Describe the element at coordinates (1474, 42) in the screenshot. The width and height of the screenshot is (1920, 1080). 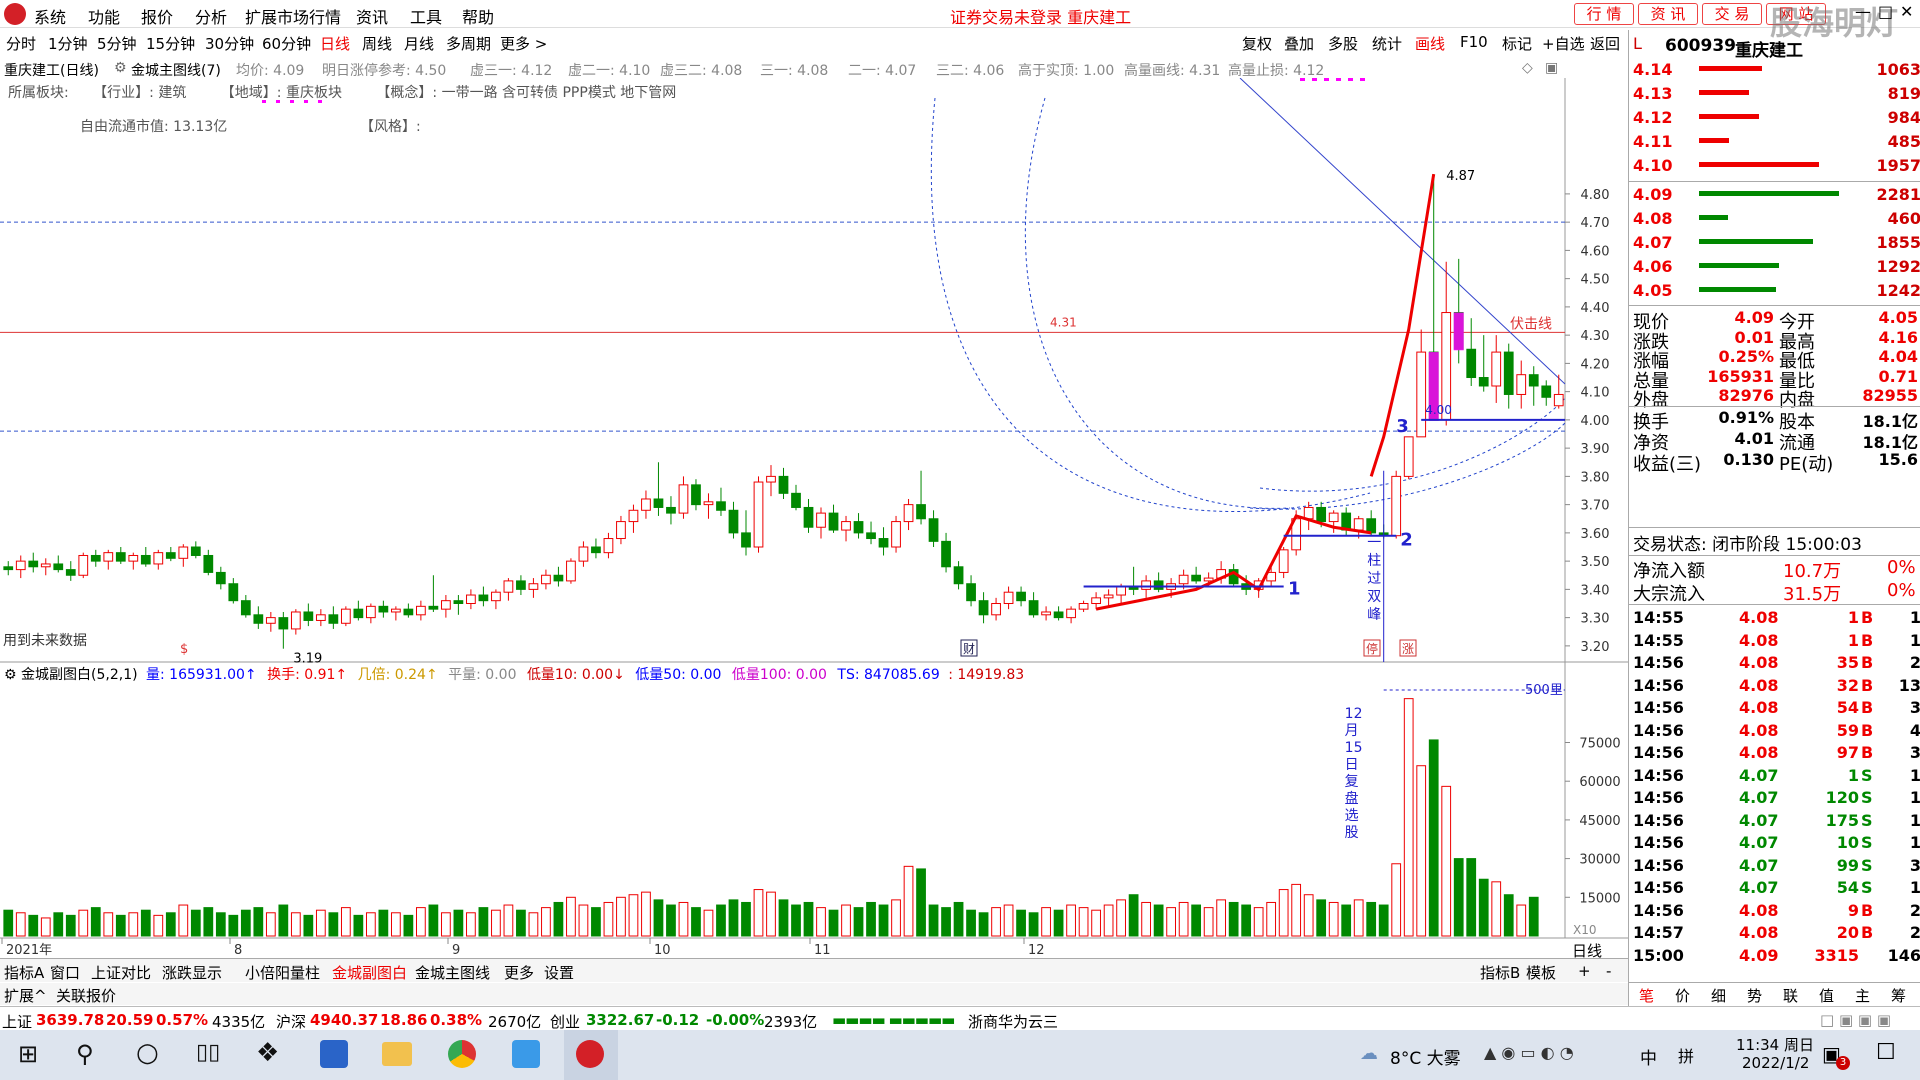
I see `f10-button: F10` at that location.